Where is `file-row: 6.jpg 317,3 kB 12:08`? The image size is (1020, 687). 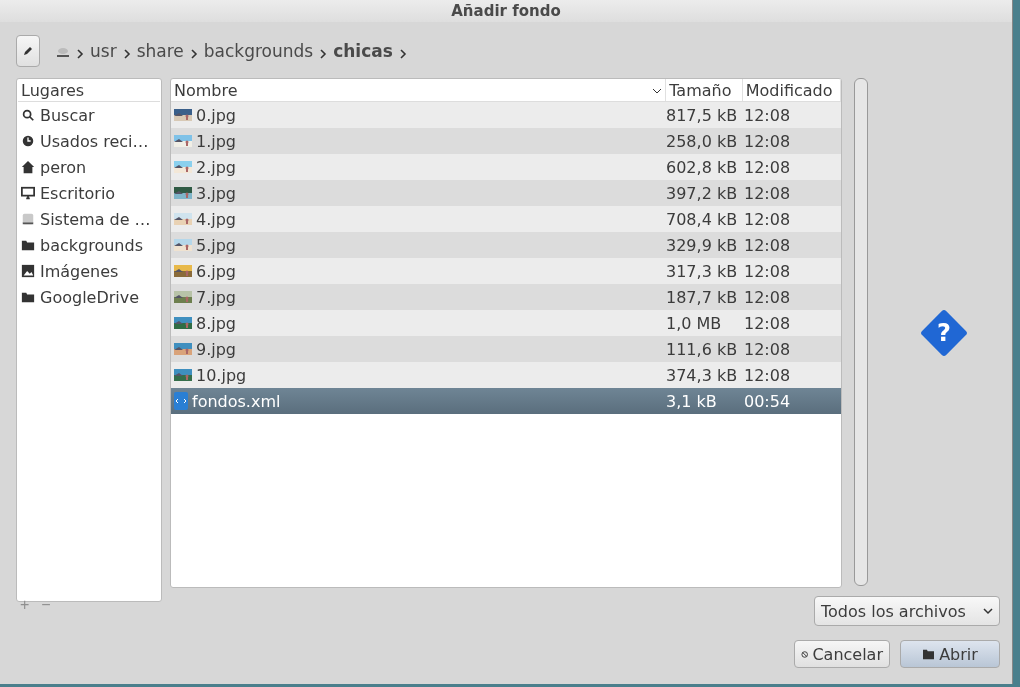
file-row: 6.jpg 317,3 kB 12:08 is located at coordinates (506, 271).